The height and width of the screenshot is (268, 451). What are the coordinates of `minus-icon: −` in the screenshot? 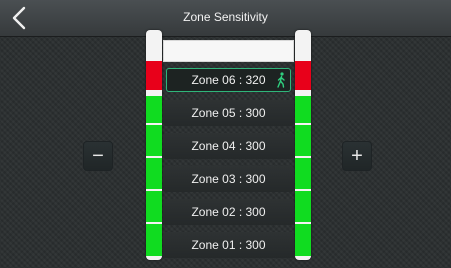 It's located at (98, 156).